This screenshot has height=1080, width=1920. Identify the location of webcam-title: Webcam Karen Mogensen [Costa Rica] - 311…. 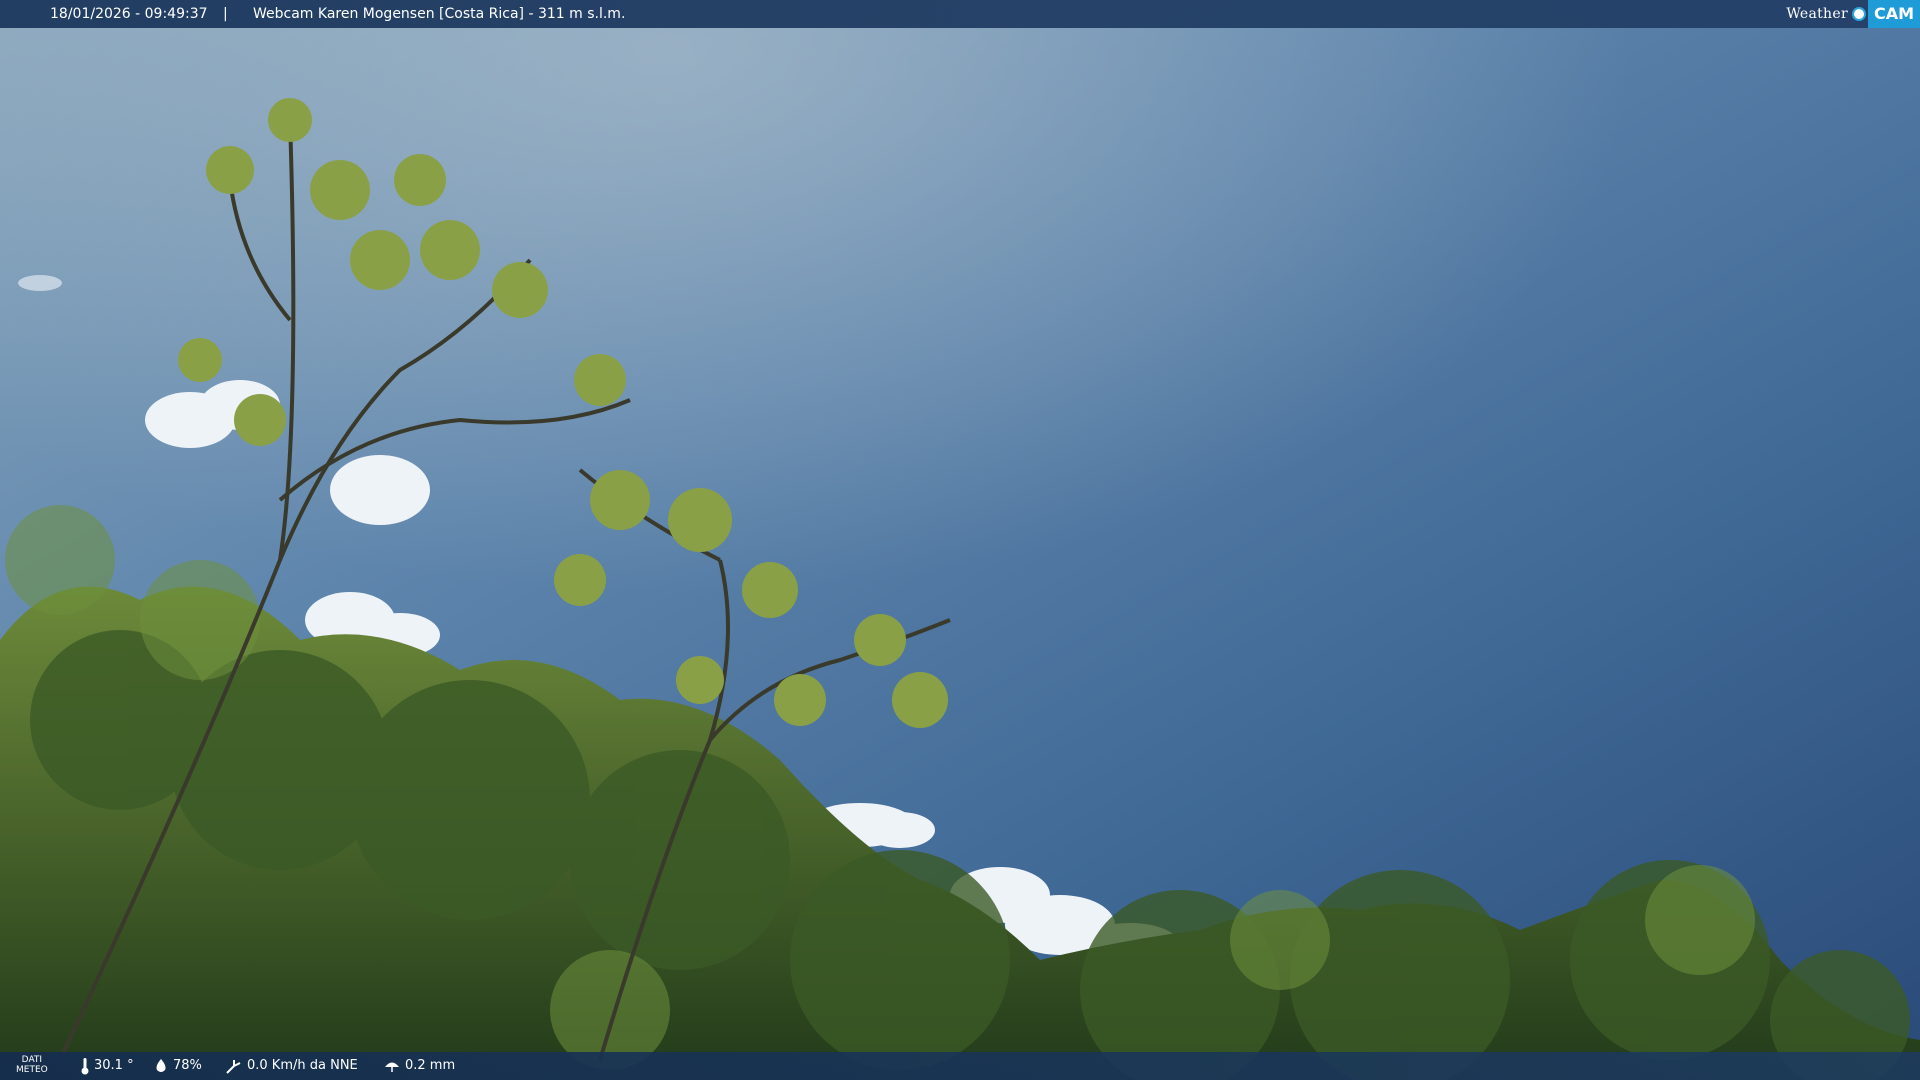
(439, 14).